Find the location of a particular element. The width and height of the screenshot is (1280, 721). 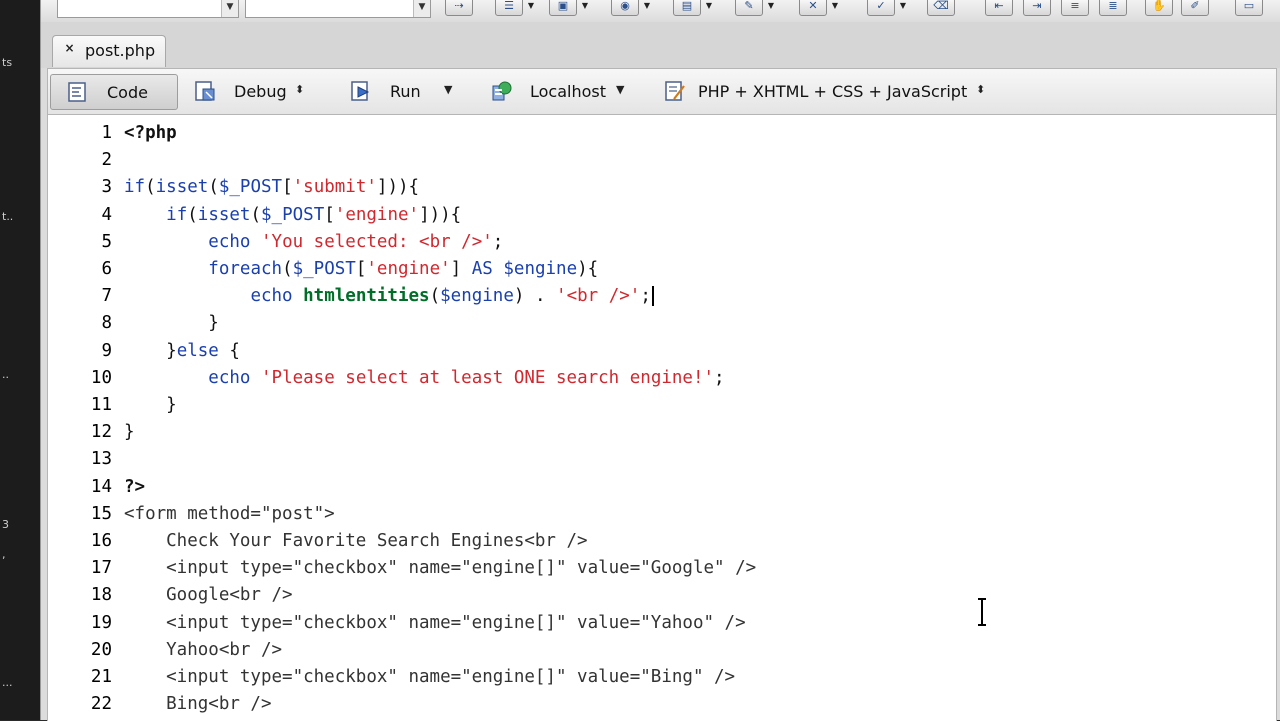

toolbar-window-icon: ▭ is located at coordinates (1249, 8).